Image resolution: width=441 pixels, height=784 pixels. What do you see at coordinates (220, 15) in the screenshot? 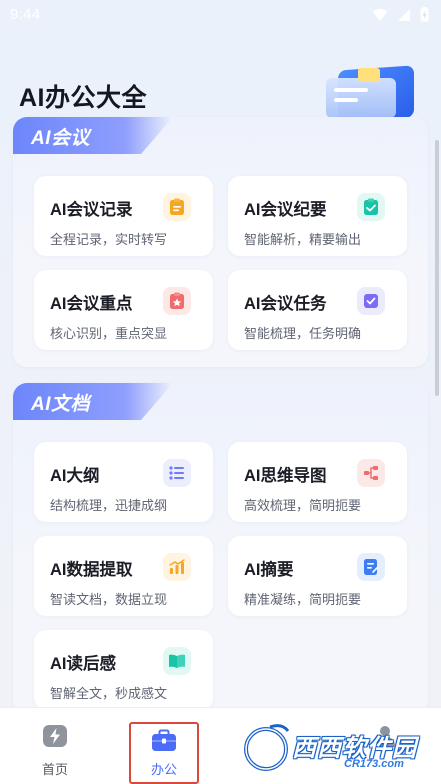
I see `status-bar: 9:44` at bounding box center [220, 15].